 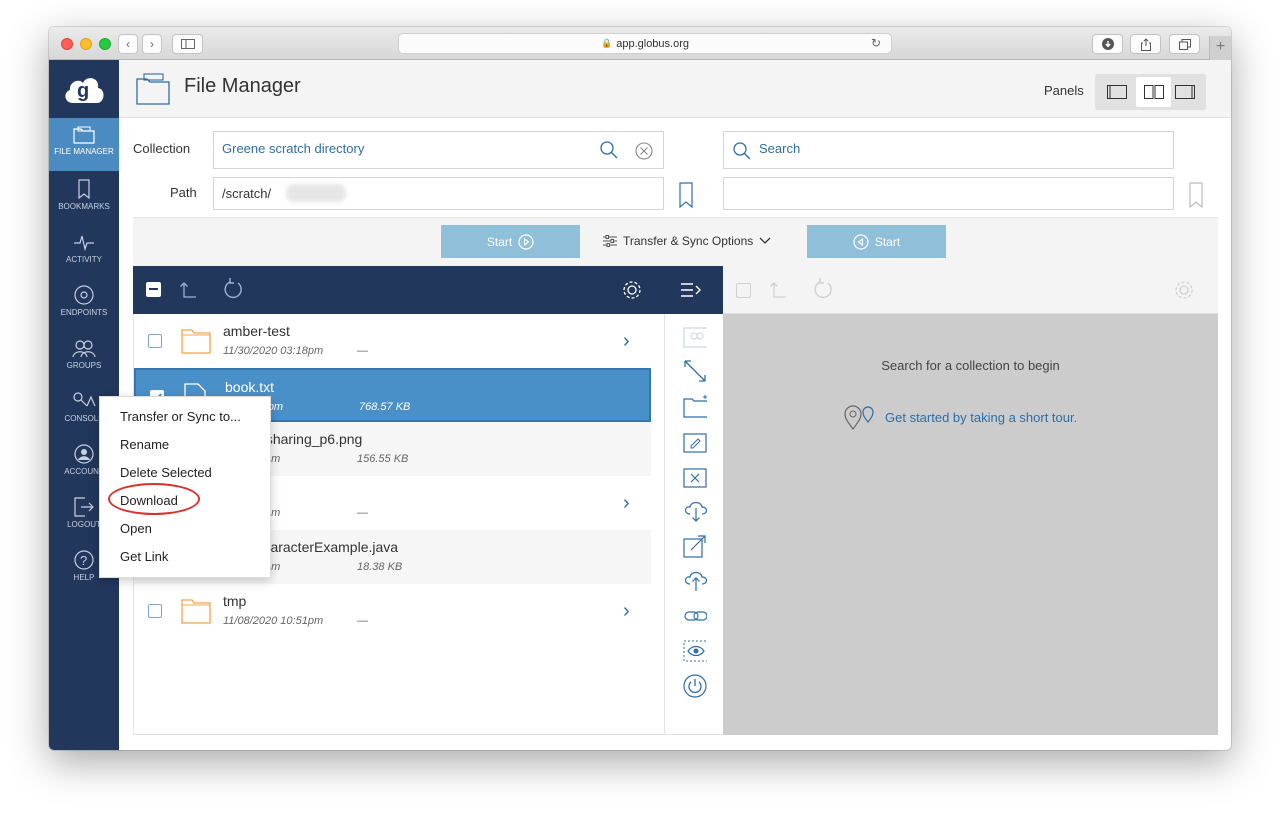 What do you see at coordinates (166, 472) in the screenshot?
I see `menu-item-delete: Delete Selected` at bounding box center [166, 472].